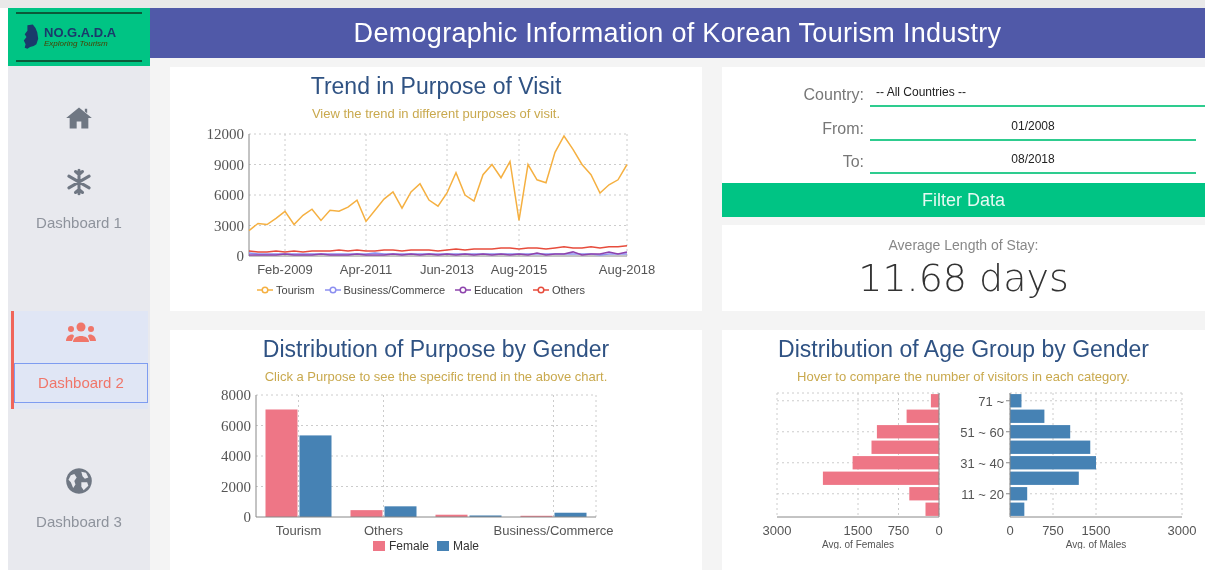  Describe the element at coordinates (627, 269) in the screenshot. I see `tick-label: Aug-2018` at that location.